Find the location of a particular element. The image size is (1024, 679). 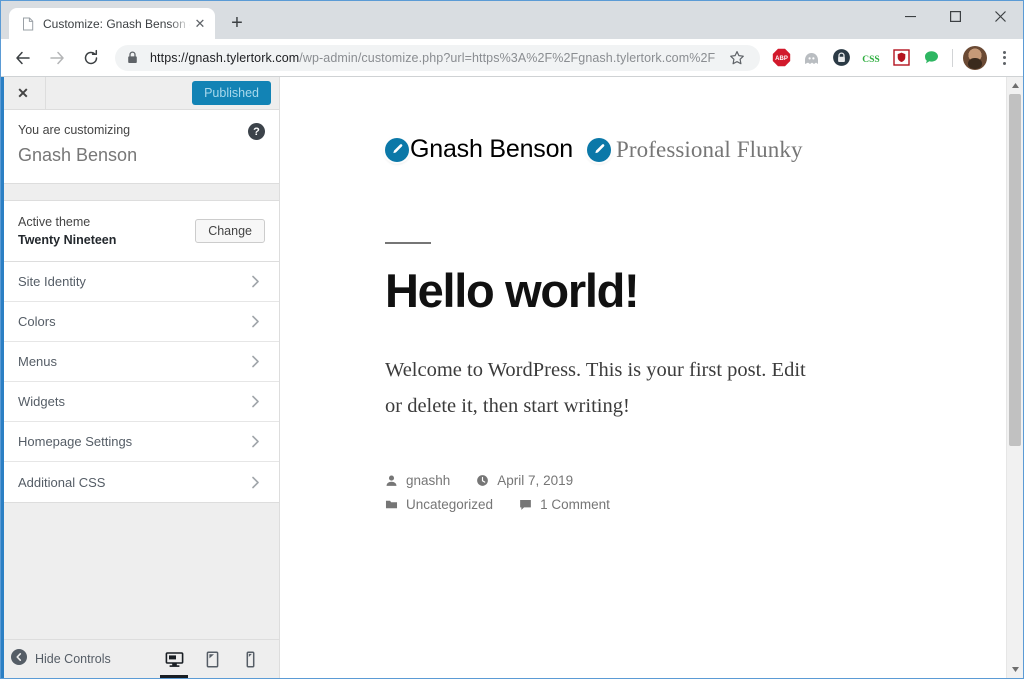

adblock-plus-icon: ABP is located at coordinates (781, 58).